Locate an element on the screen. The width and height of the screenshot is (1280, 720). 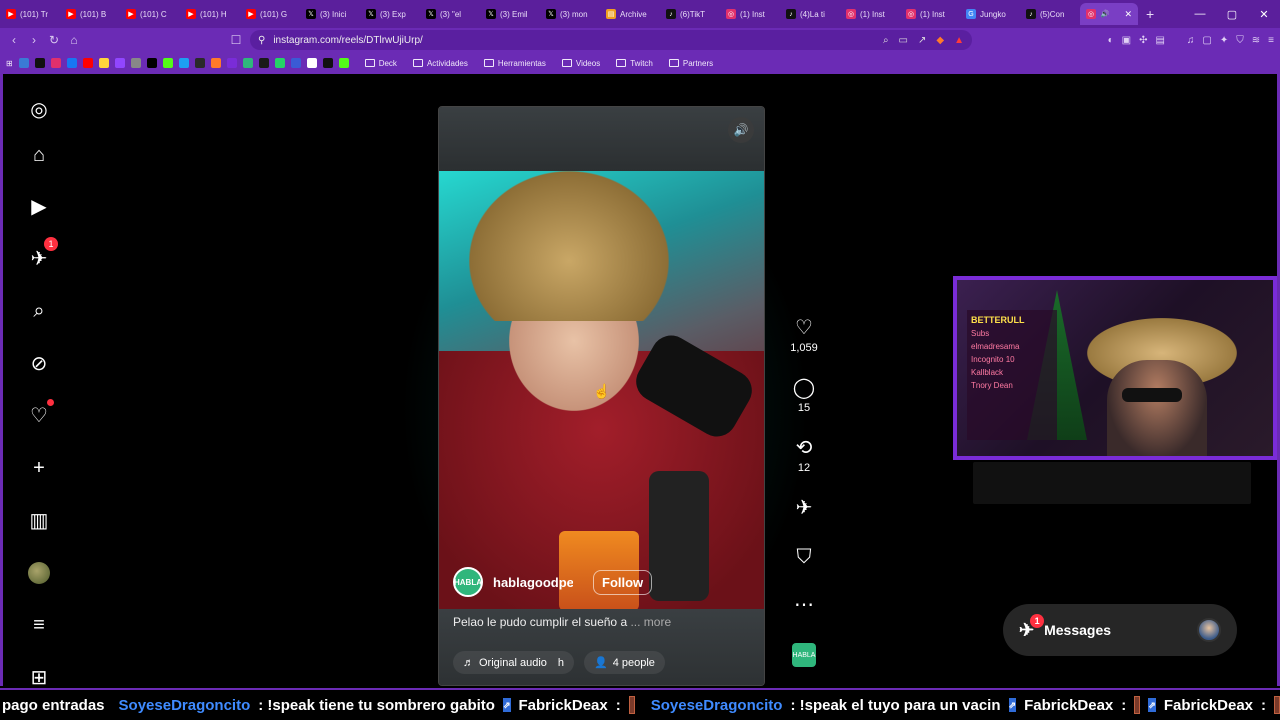
like-button: ♡ 1,059 is located at coordinates (804, 335).